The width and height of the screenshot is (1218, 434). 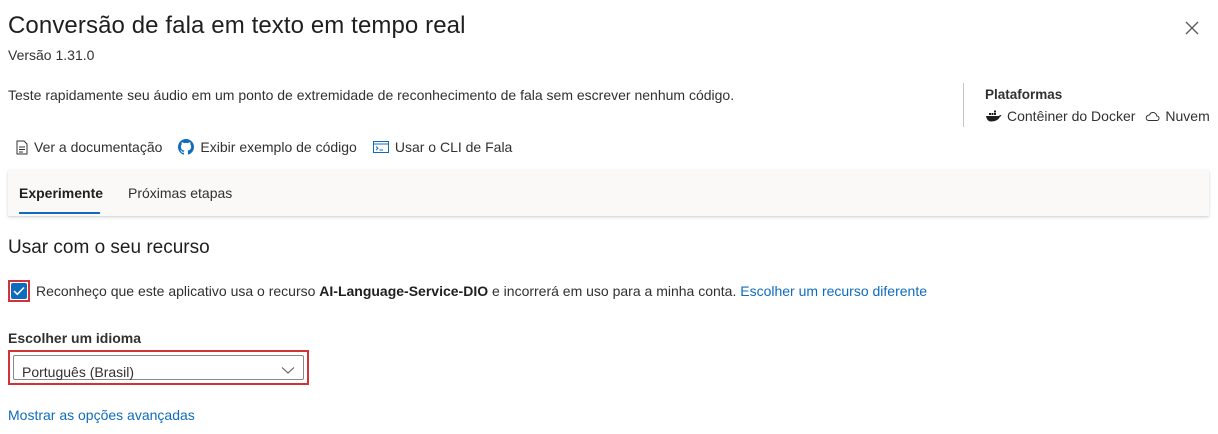 What do you see at coordinates (186, 147) in the screenshot?
I see `github-icon` at bounding box center [186, 147].